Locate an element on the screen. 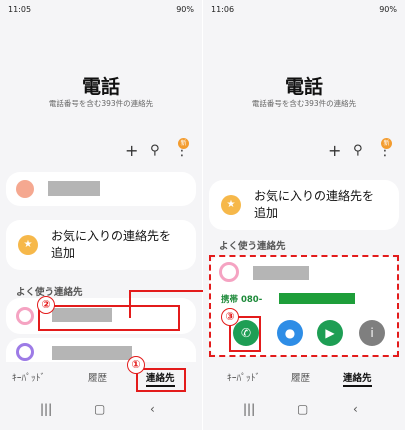 This screenshot has height=430, width=405. tab-history: 履歴 is located at coordinates (300, 377).